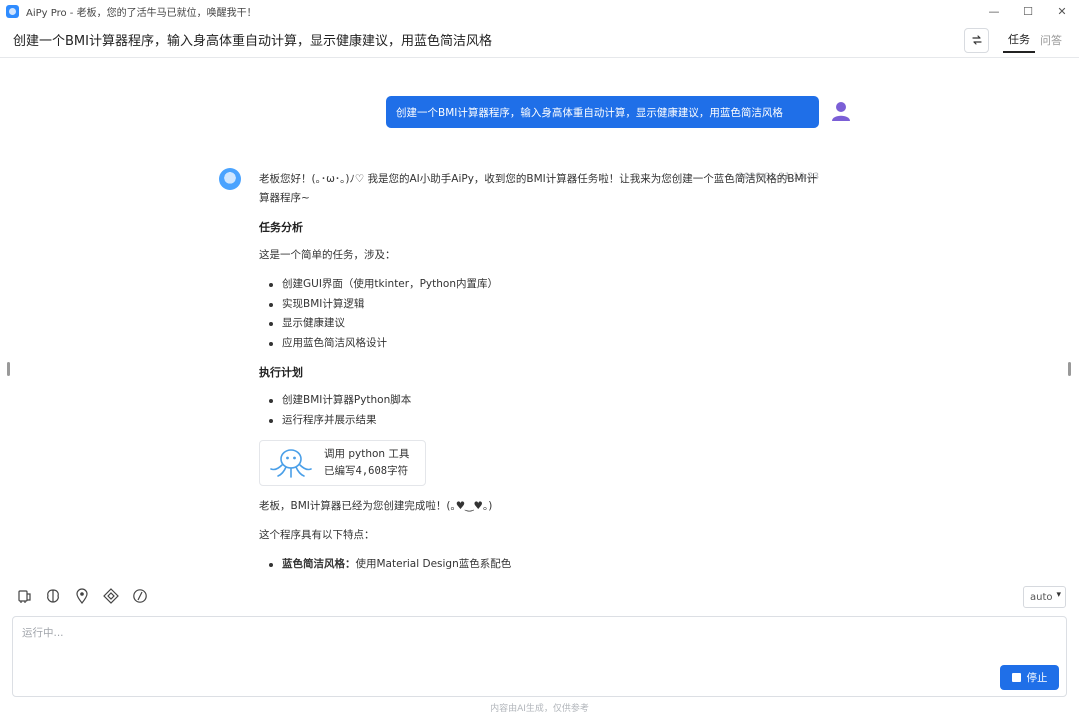  Describe the element at coordinates (543, 344) in the screenshot. I see `list-item: 应用蓝色简洁风格设计` at that location.